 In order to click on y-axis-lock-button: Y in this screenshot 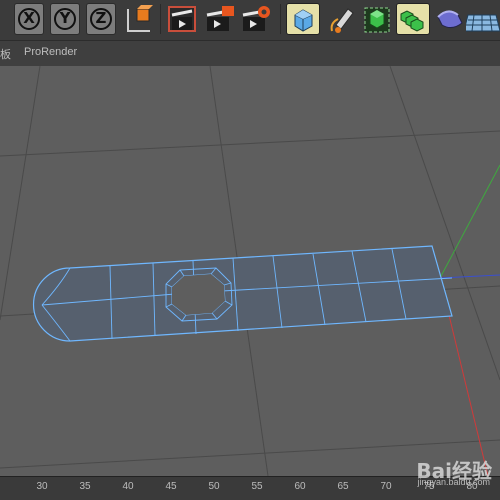, I will do `click(65, 19)`.